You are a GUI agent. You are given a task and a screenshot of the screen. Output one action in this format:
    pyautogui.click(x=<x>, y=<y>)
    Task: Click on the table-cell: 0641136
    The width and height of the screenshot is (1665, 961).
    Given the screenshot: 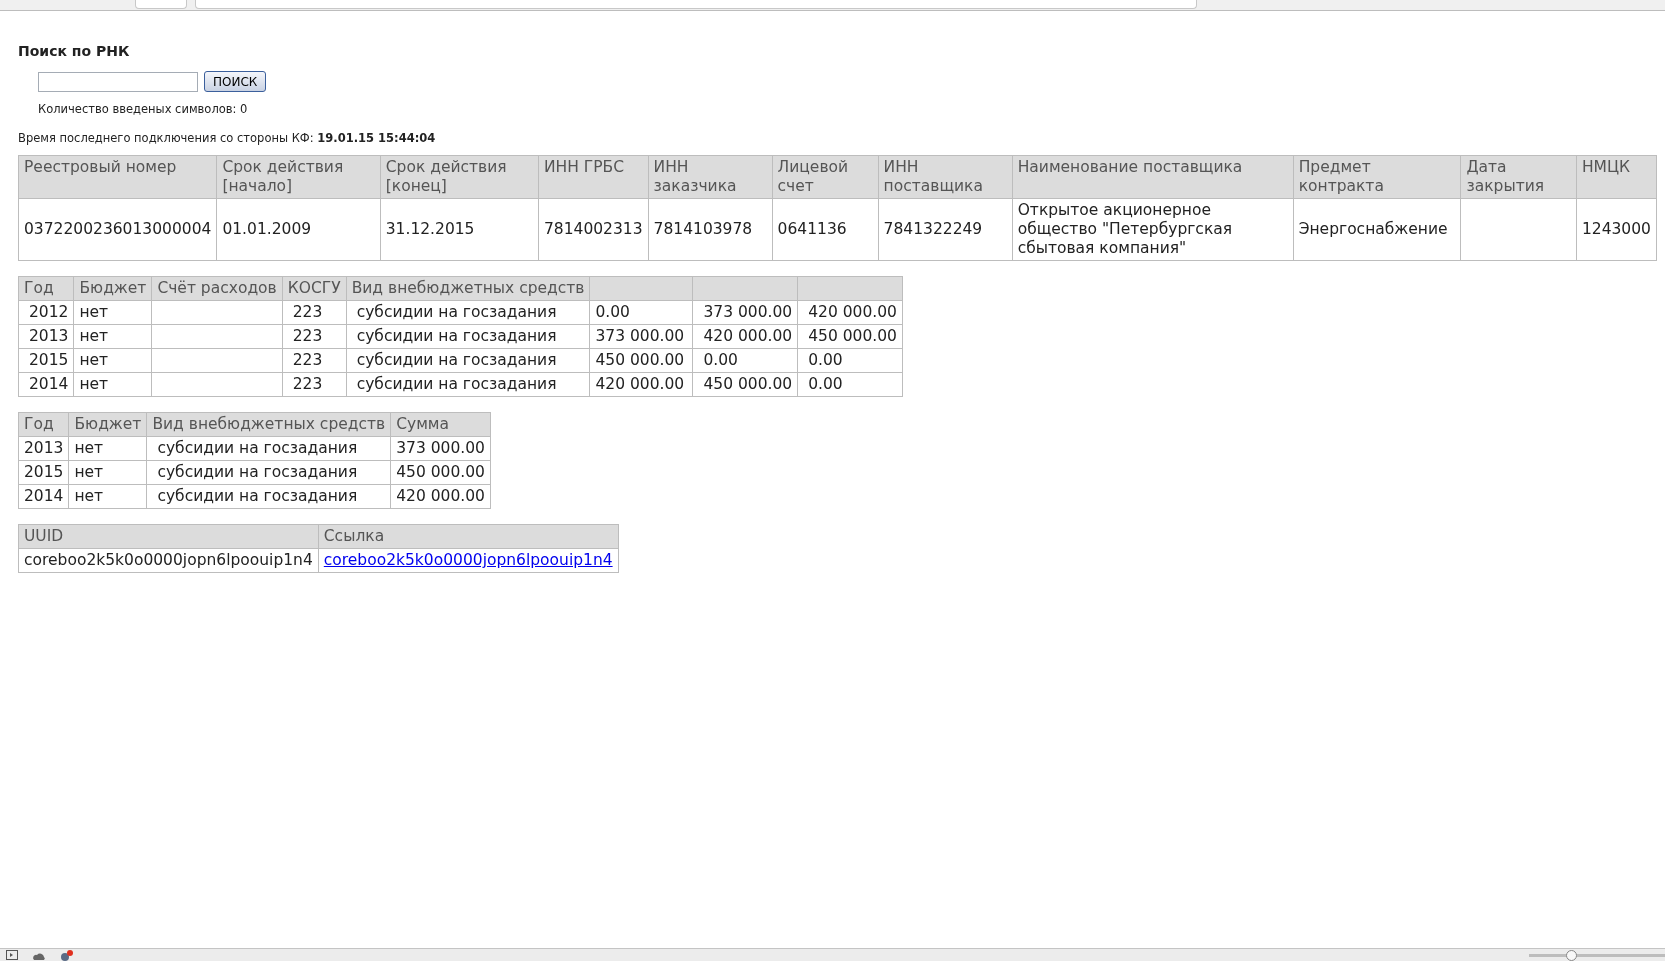 What is the action you would take?
    pyautogui.click(x=825, y=229)
    